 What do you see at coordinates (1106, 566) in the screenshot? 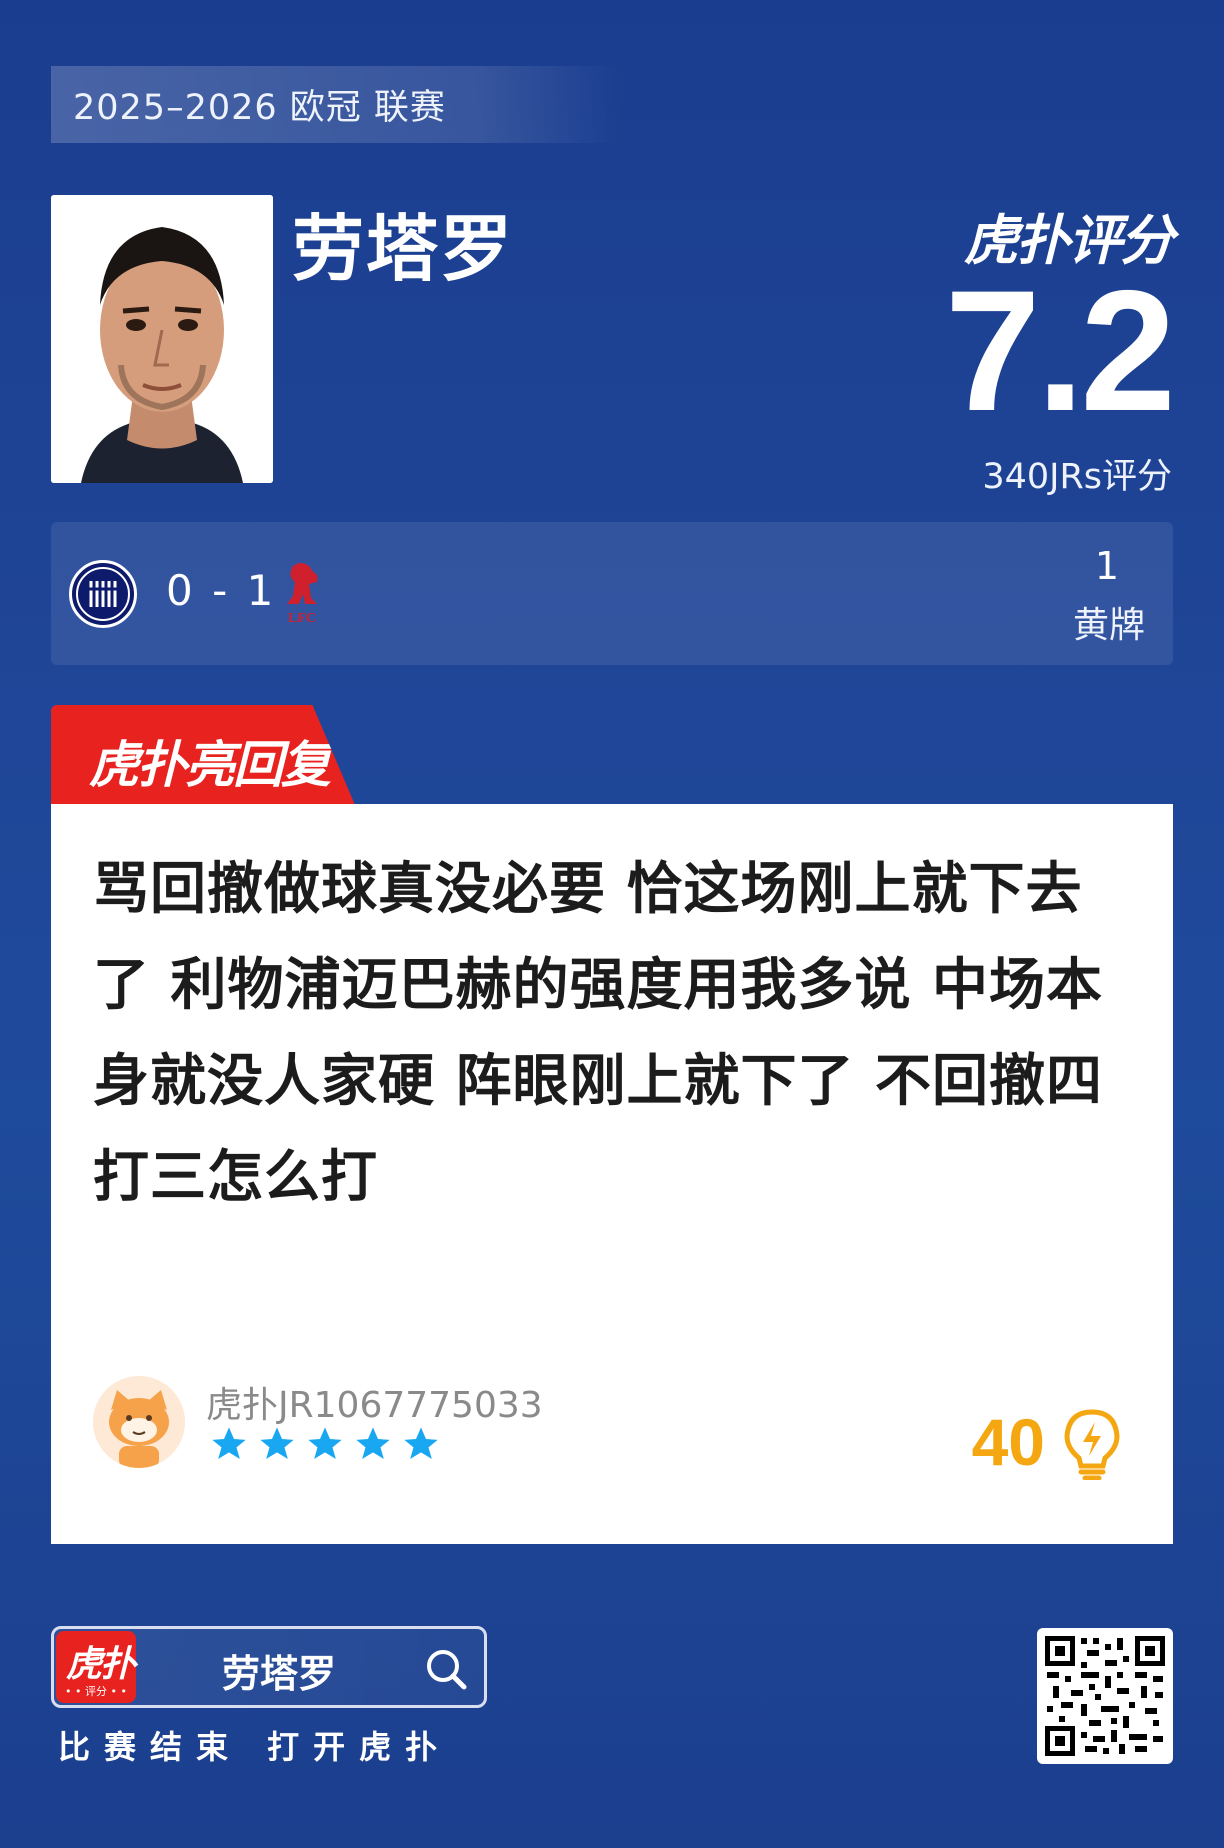
I see `stat-value: 1` at bounding box center [1106, 566].